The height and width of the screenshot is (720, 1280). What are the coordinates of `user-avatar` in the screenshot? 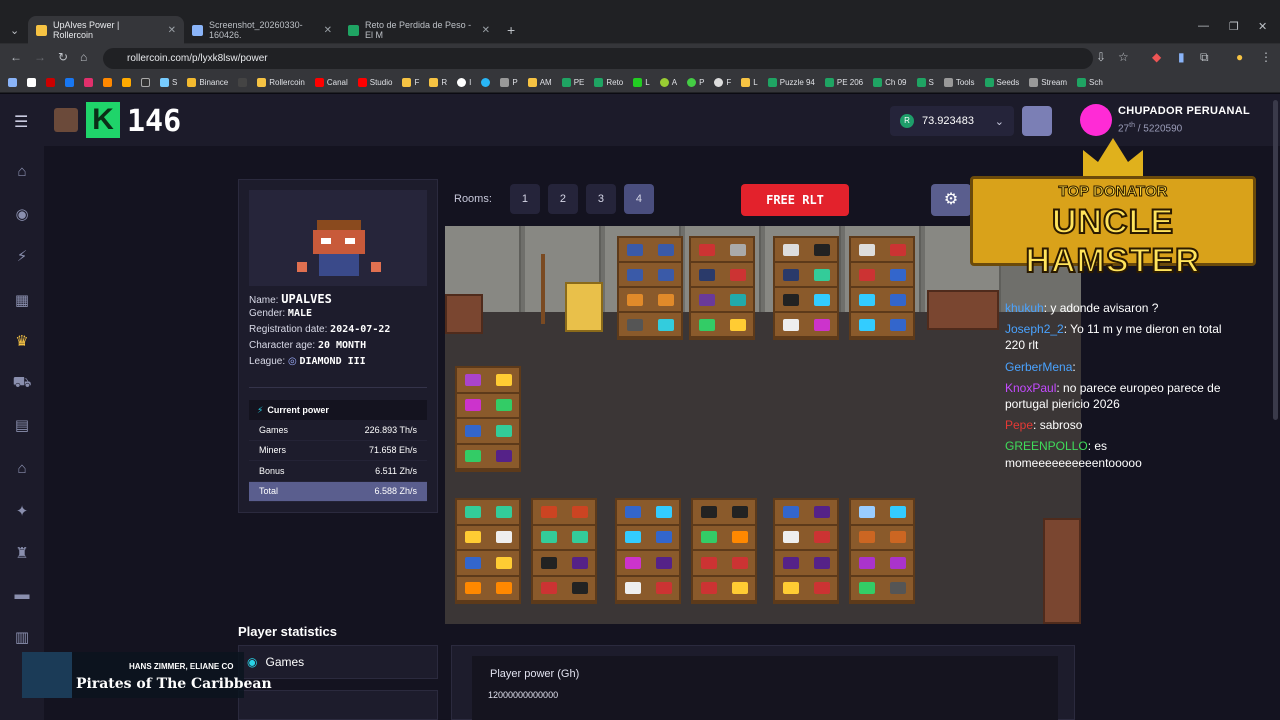 It's located at (1096, 120).